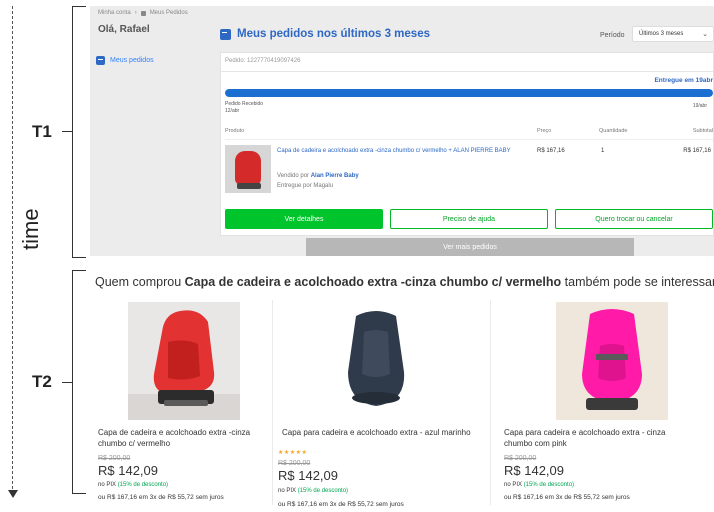 The height and width of the screenshot is (512, 714). I want to click on recommendations-title-suffix: também pode se interessar, so click(639, 282).